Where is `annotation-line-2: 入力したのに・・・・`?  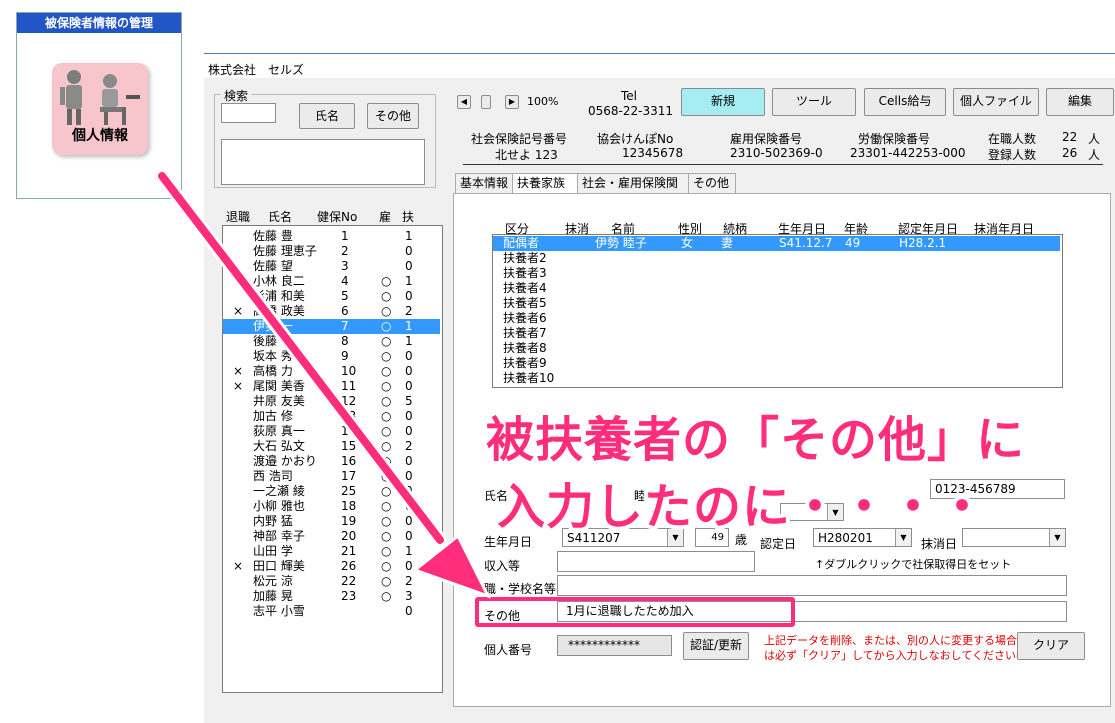 annotation-line-2: 入力したのに・・・・ is located at coordinates (741, 507).